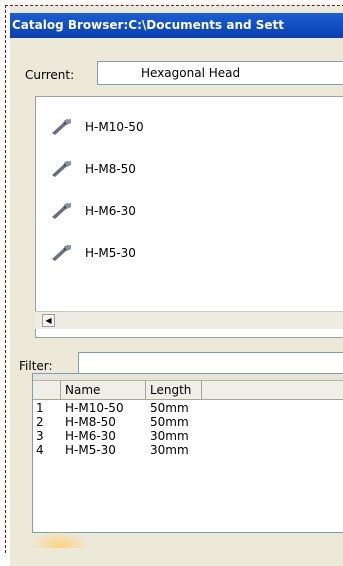 This screenshot has width=343, height=566. I want to click on decorative-glow, so click(60, 539).